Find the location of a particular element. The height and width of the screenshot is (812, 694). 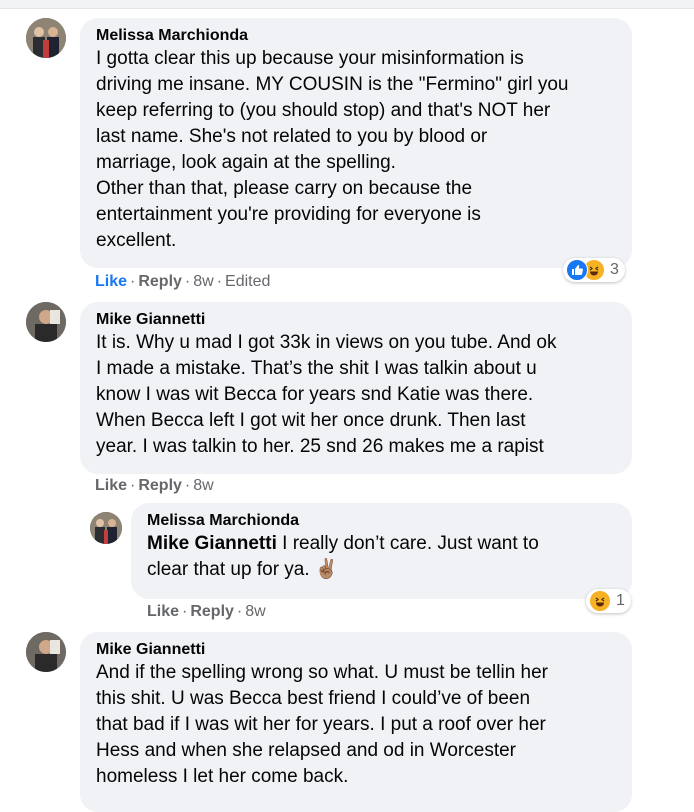

haha-icon is located at coordinates (600, 601).